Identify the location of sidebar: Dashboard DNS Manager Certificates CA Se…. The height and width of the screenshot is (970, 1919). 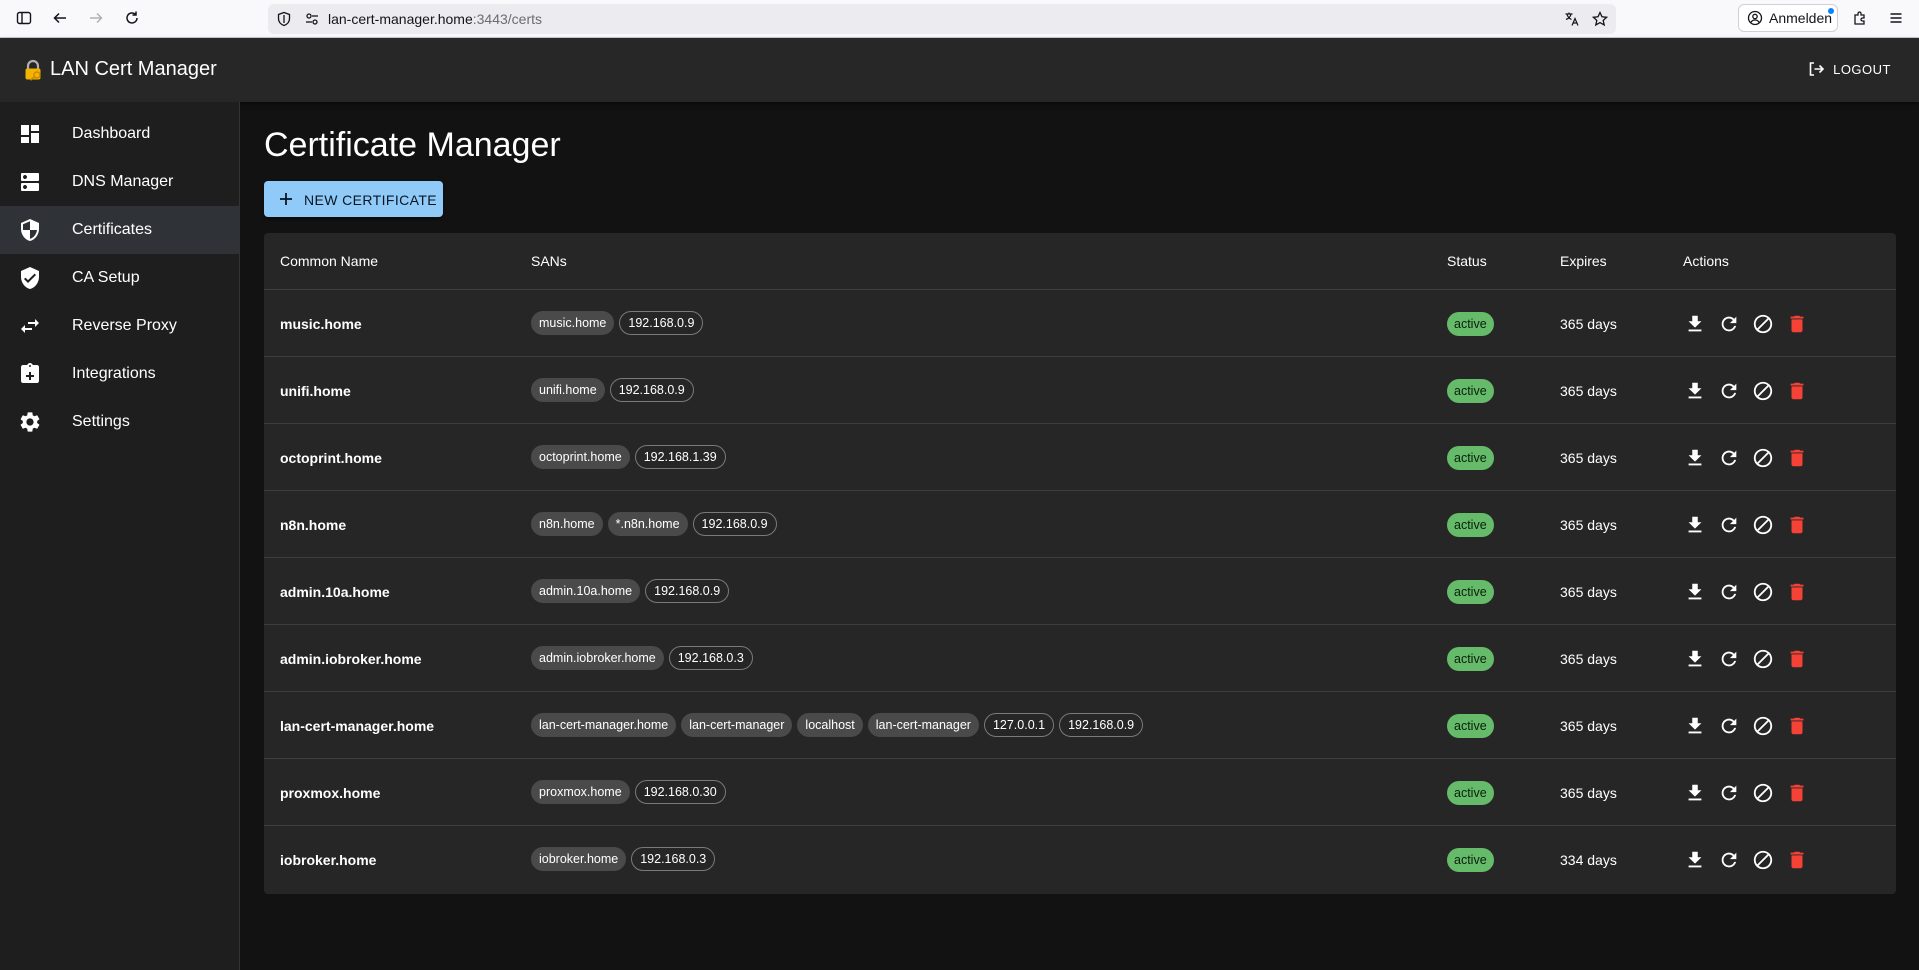
(120, 536).